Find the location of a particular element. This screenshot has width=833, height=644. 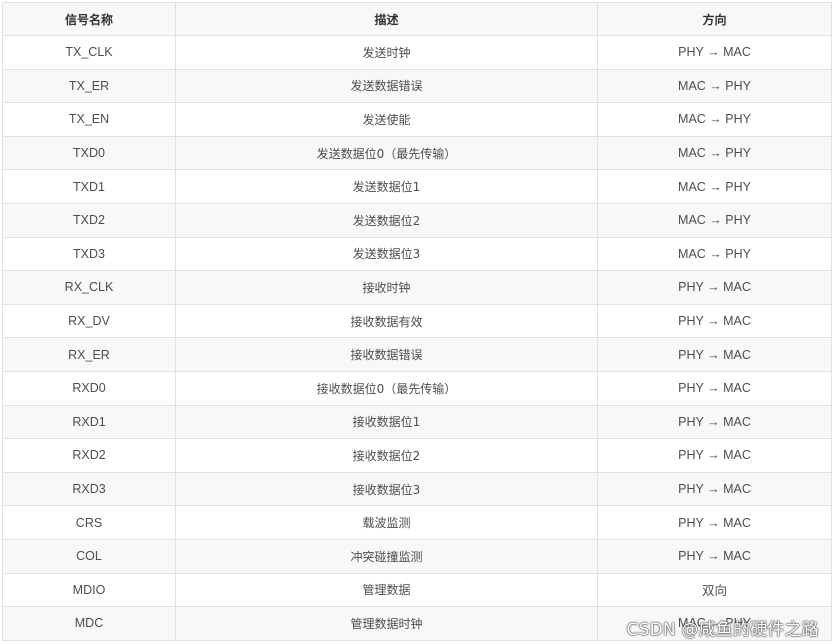

description-cell: 发送数据位2 is located at coordinates (386, 220).